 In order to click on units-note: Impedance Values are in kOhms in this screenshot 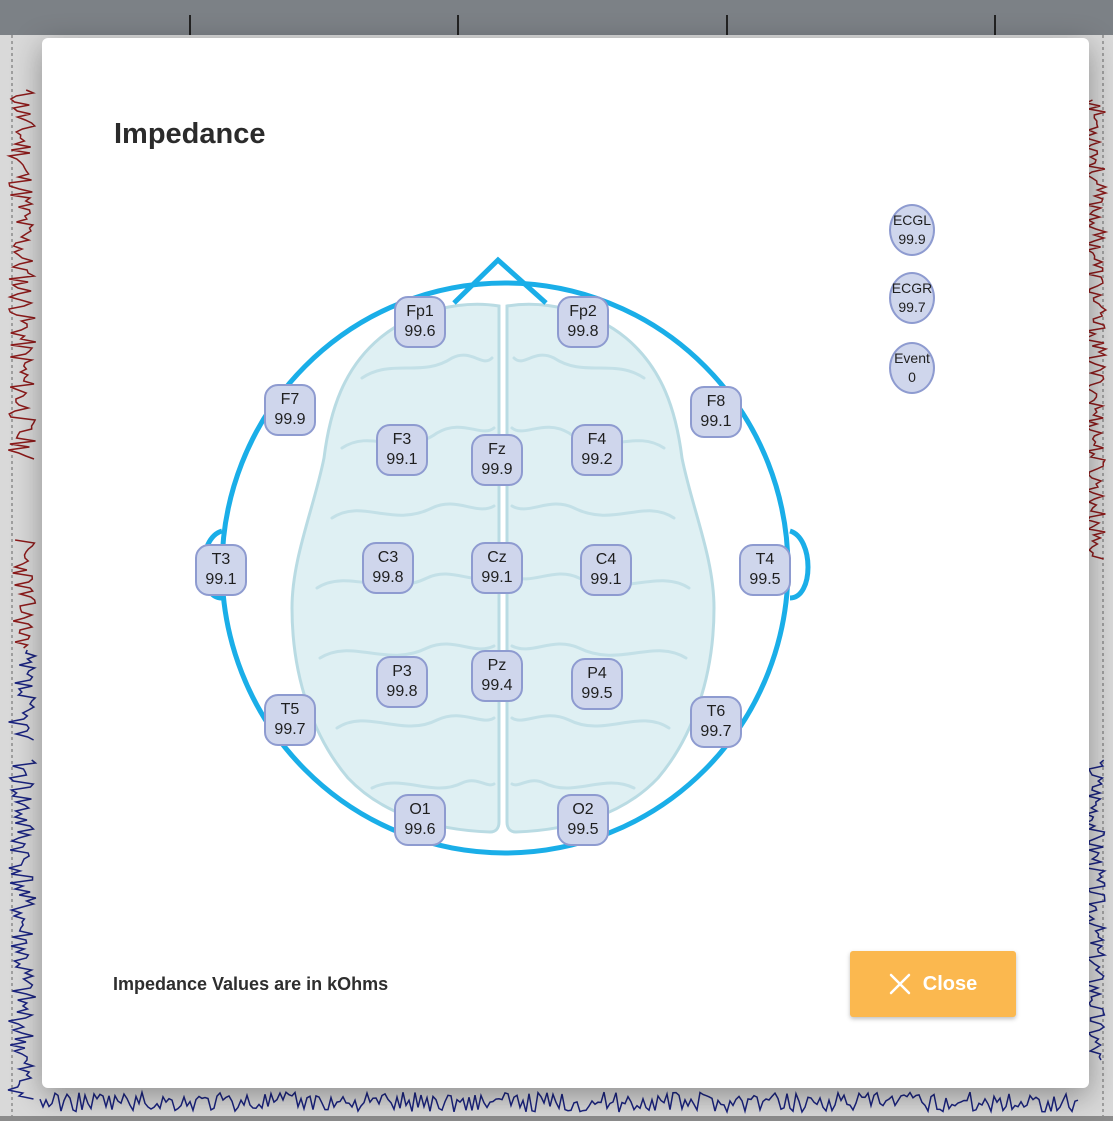, I will do `click(251, 984)`.